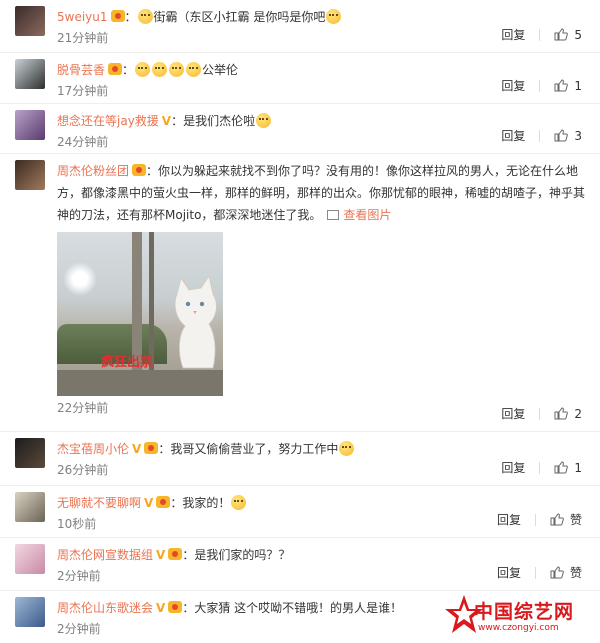  I want to click on comment-text: ：是我们家的吗？？, so click(236, 555).